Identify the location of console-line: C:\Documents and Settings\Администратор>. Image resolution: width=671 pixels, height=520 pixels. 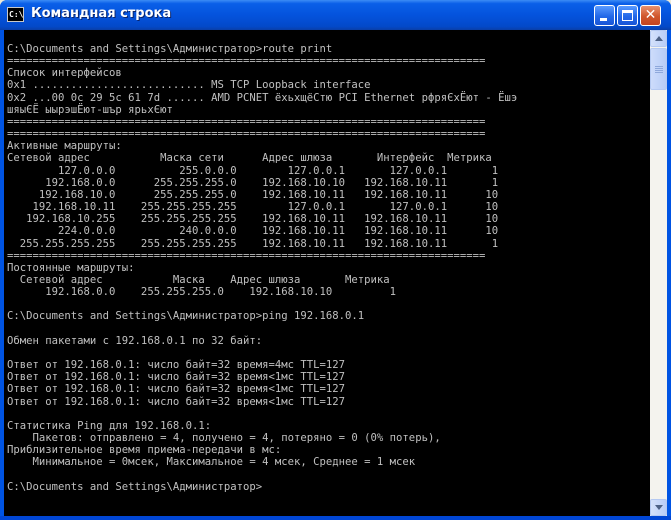
(135, 486).